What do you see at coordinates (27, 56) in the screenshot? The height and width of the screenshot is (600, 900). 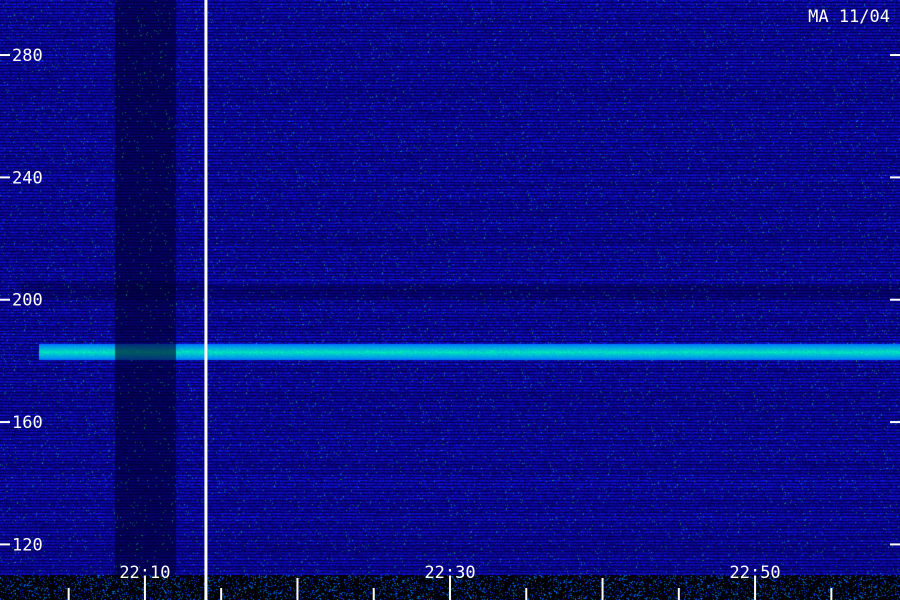 I see `y-tick-label: 280` at bounding box center [27, 56].